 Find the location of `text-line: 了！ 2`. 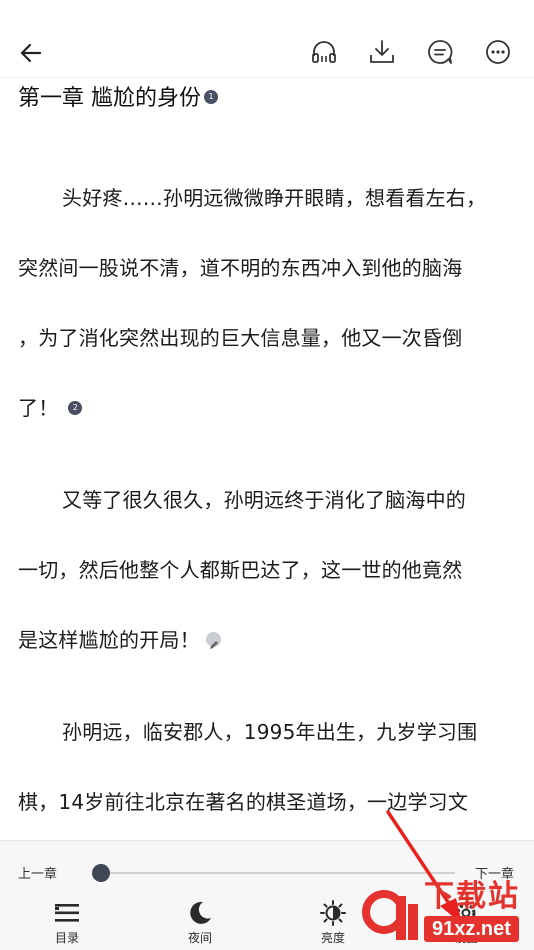

text-line: 了！ 2 is located at coordinates (50, 408).